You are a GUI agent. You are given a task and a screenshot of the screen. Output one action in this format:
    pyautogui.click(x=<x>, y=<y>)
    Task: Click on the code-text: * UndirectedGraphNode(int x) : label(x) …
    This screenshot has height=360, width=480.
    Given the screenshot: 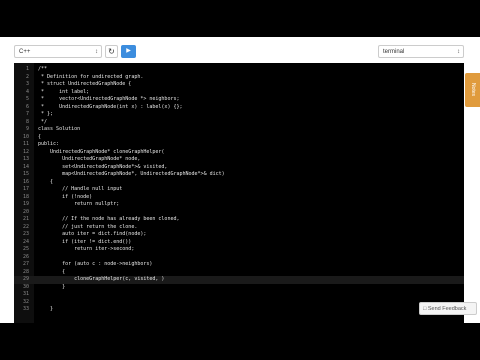 What is the action you would take?
    pyautogui.click(x=110, y=106)
    